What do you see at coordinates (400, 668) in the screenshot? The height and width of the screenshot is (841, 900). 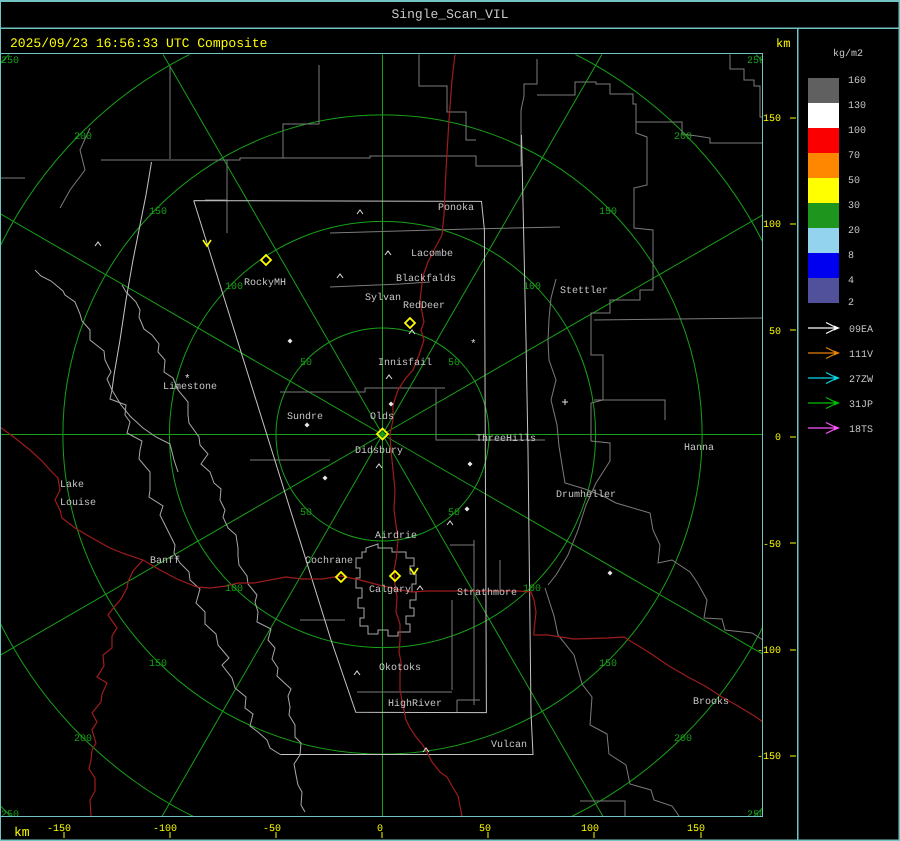 I see `svg-text: Okotoks` at bounding box center [400, 668].